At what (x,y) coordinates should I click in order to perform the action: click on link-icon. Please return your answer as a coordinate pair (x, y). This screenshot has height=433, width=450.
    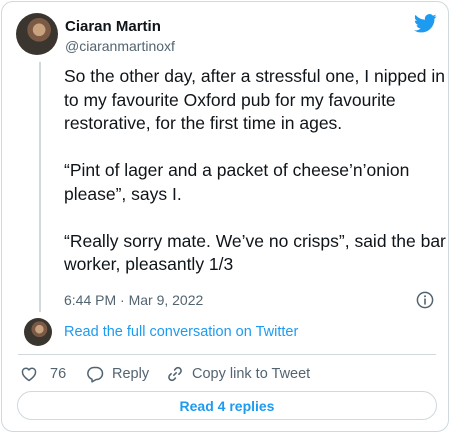
    Looking at the image, I should click on (175, 374).